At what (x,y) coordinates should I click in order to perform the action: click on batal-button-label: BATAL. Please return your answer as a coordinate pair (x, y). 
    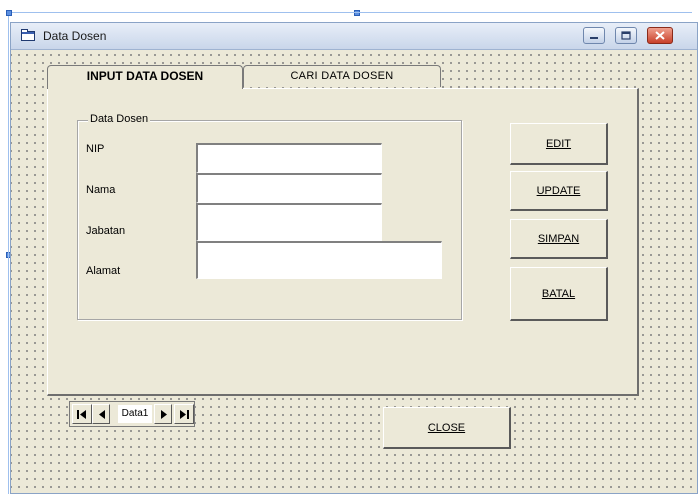
    Looking at the image, I should click on (558, 294).